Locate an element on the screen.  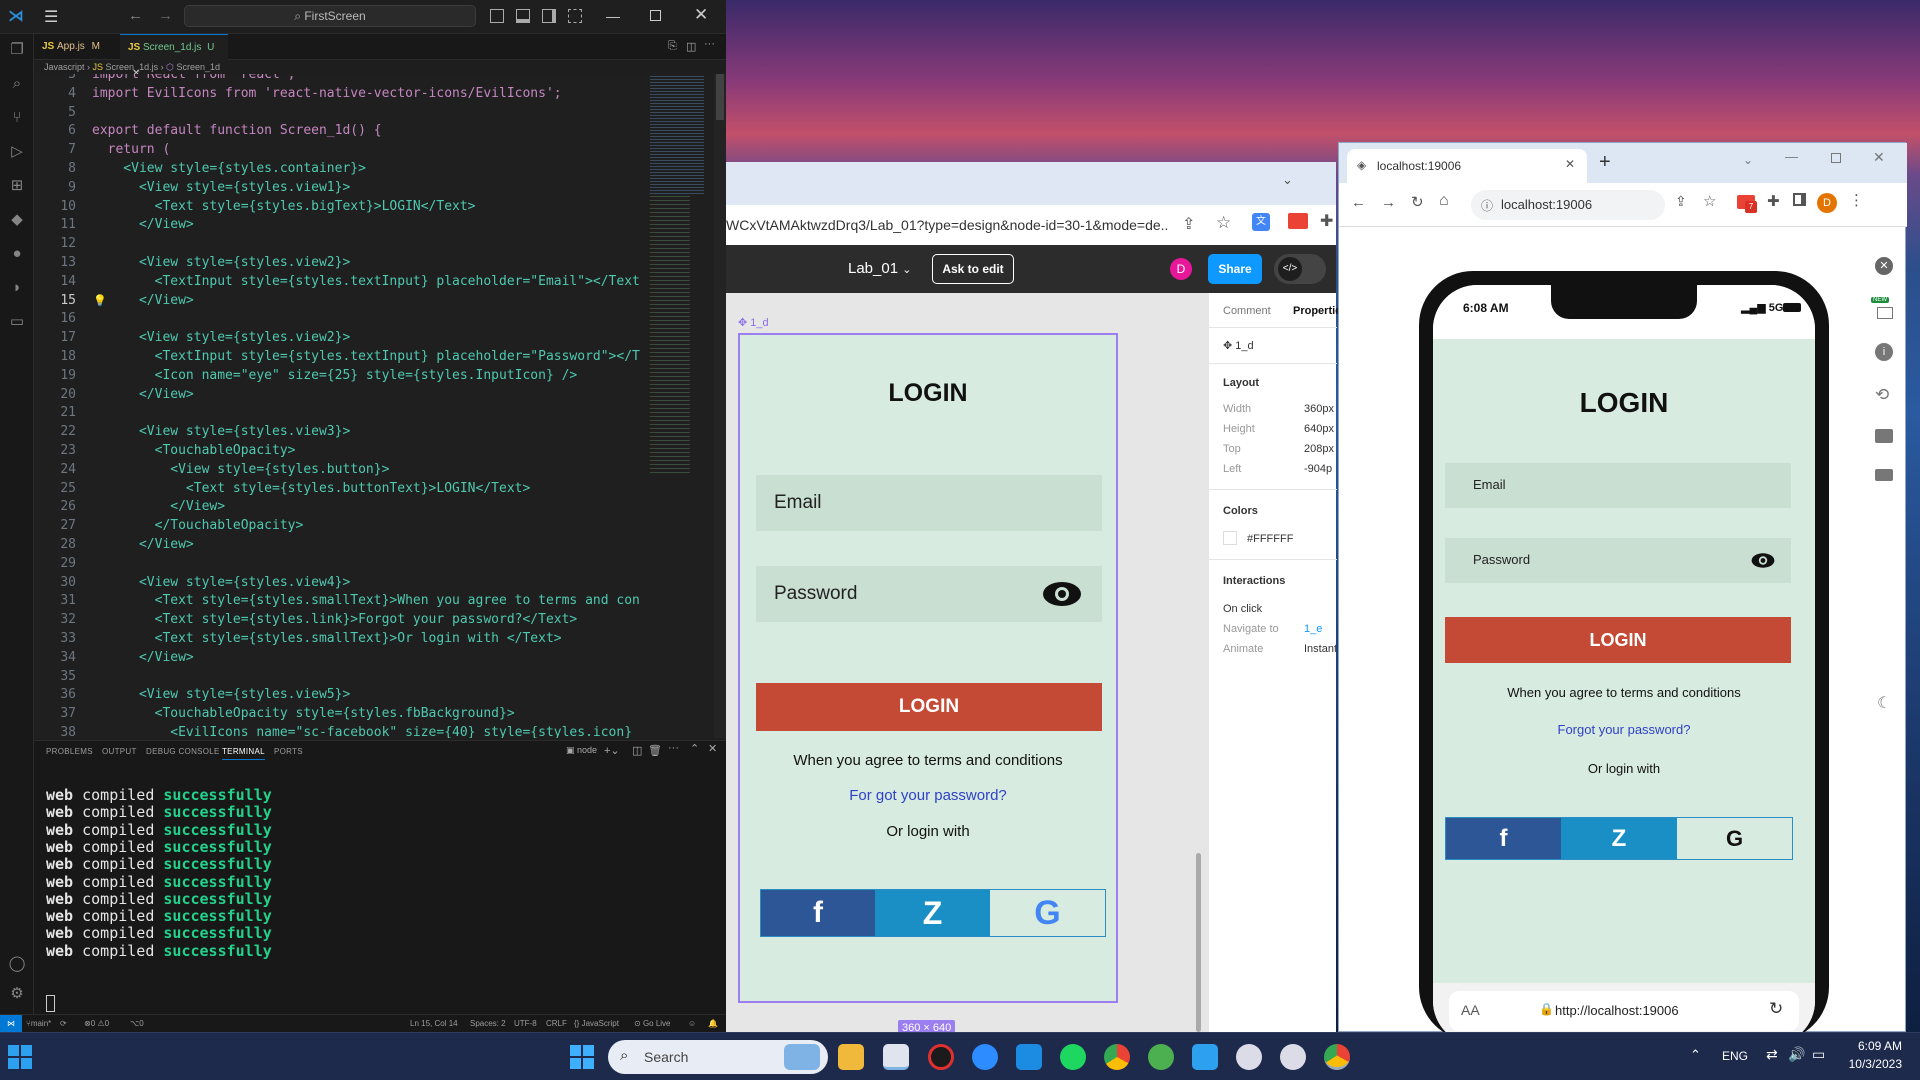
copilot-icon: ☺ is located at coordinates (692, 1024).